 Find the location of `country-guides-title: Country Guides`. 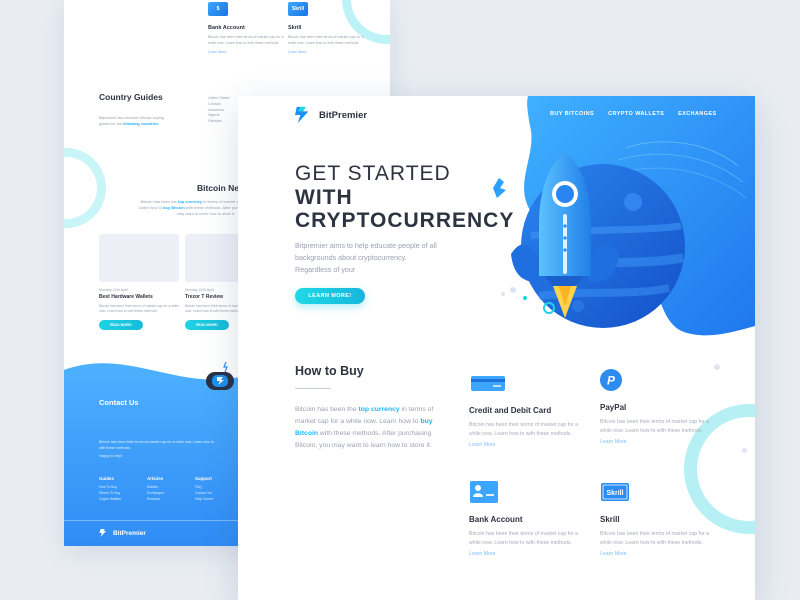

country-guides-title: Country Guides is located at coordinates (131, 97).